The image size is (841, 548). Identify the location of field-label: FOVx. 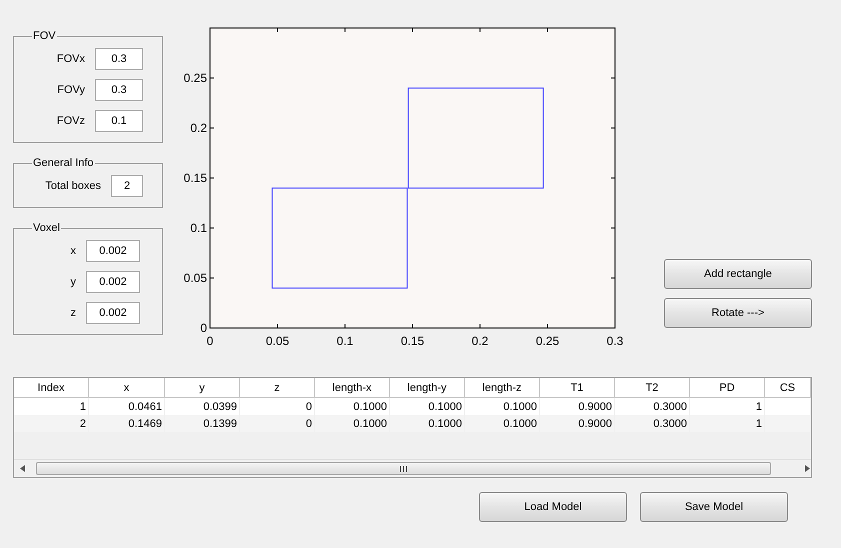
(70, 59).